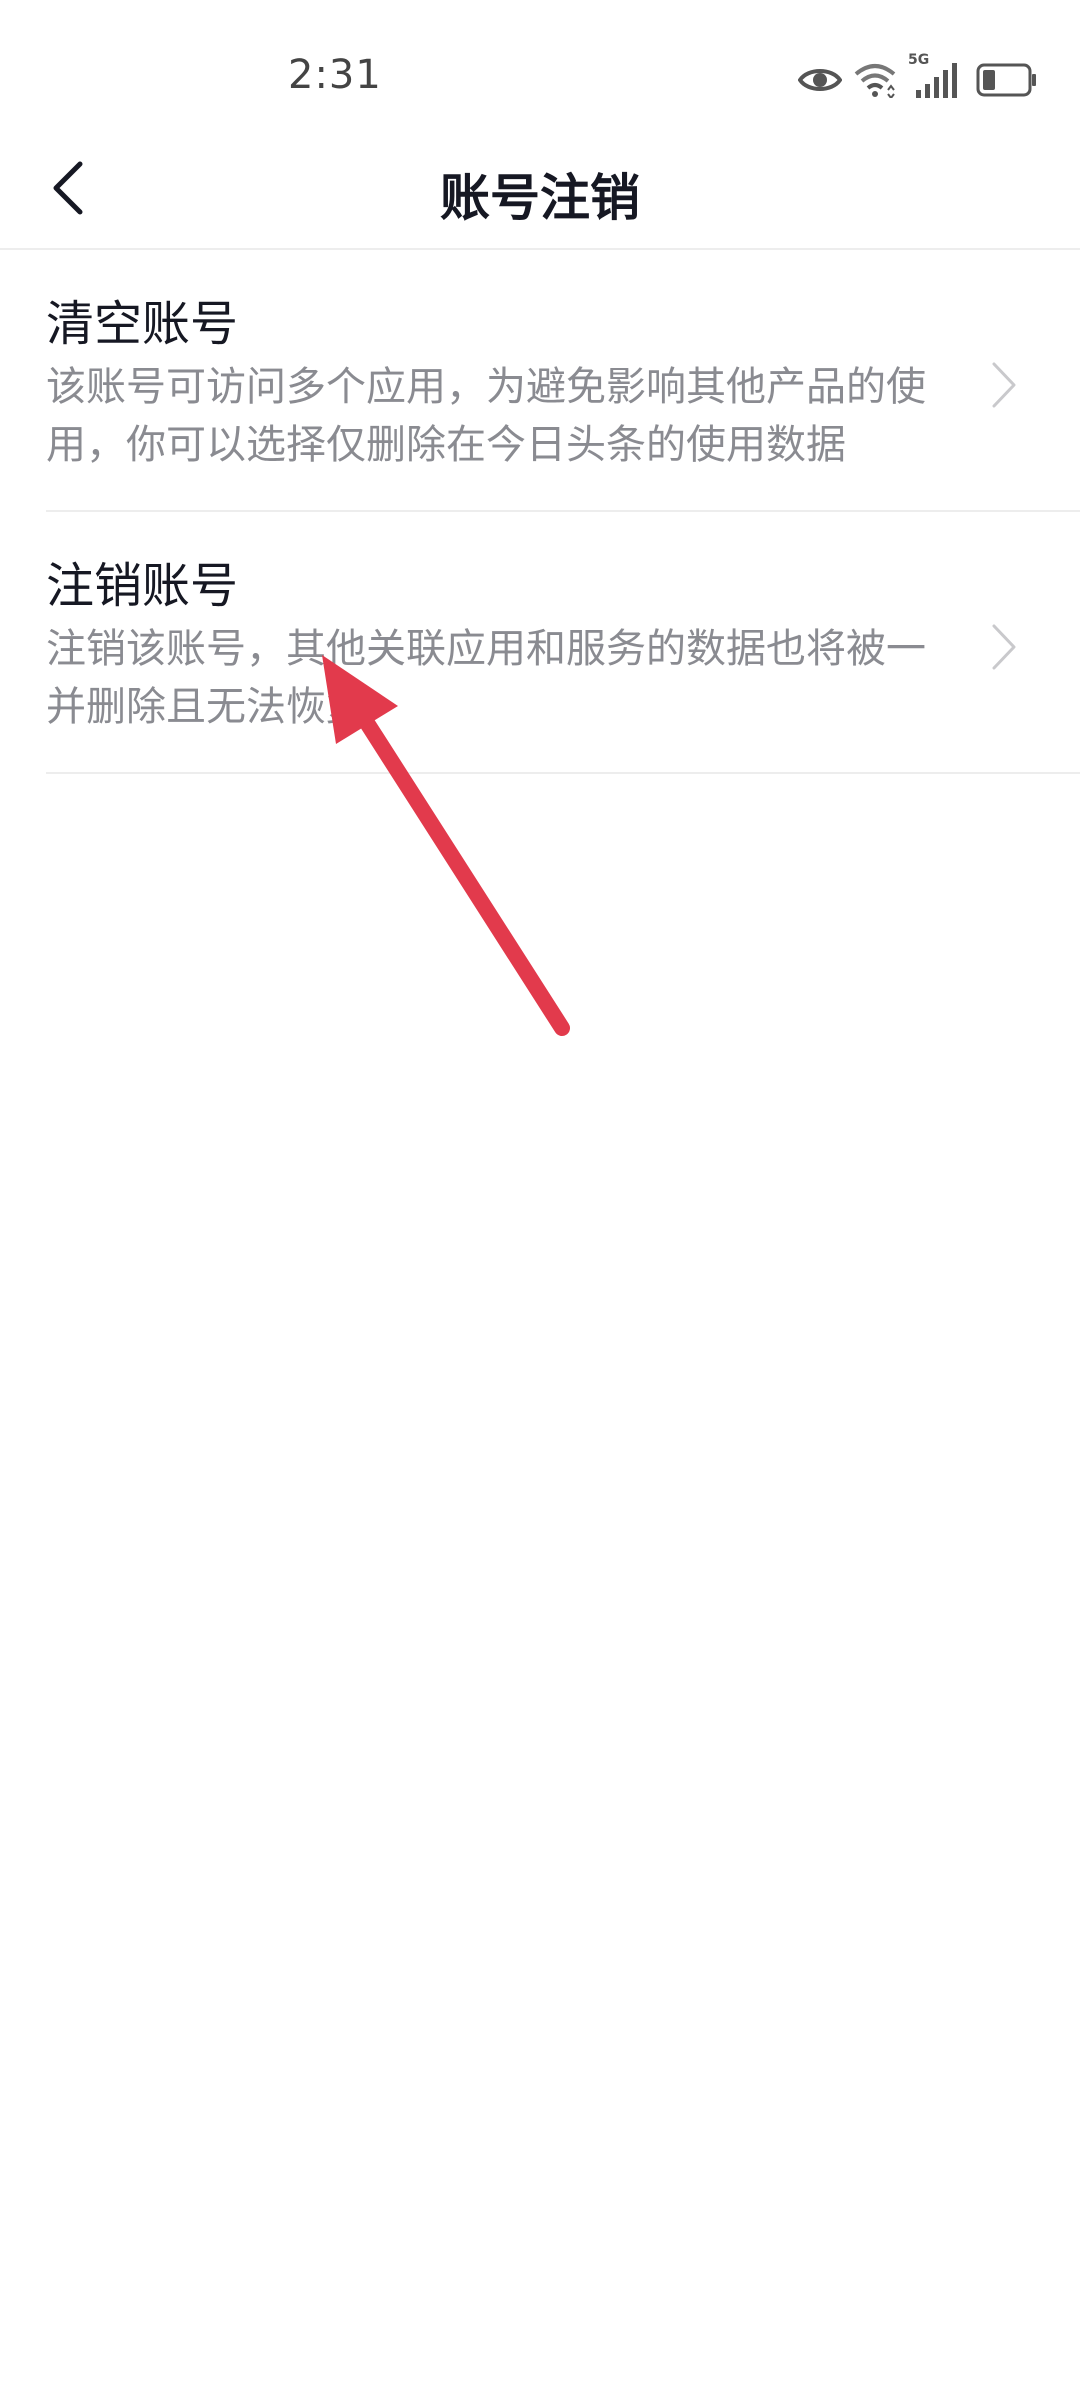  Describe the element at coordinates (820, 80) in the screenshot. I see `eye-icon` at that location.